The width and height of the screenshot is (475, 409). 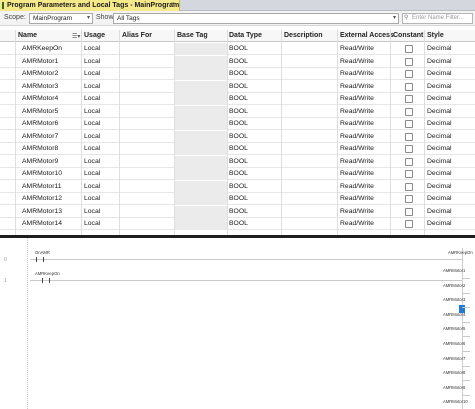 I want to click on close-icon: ×, so click(x=173, y=4).